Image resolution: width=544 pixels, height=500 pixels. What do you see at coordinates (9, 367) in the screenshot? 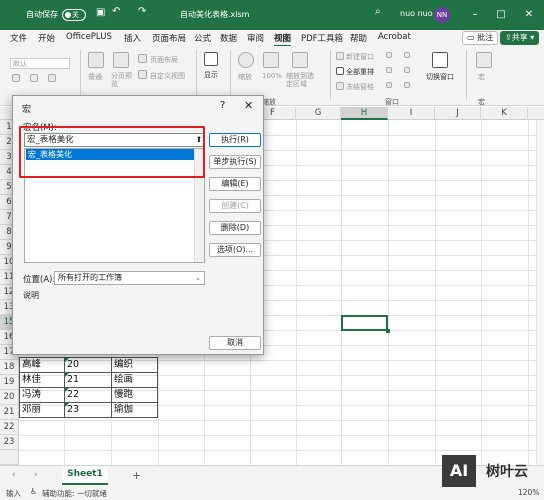
I see `row-header: 18` at bounding box center [9, 367].